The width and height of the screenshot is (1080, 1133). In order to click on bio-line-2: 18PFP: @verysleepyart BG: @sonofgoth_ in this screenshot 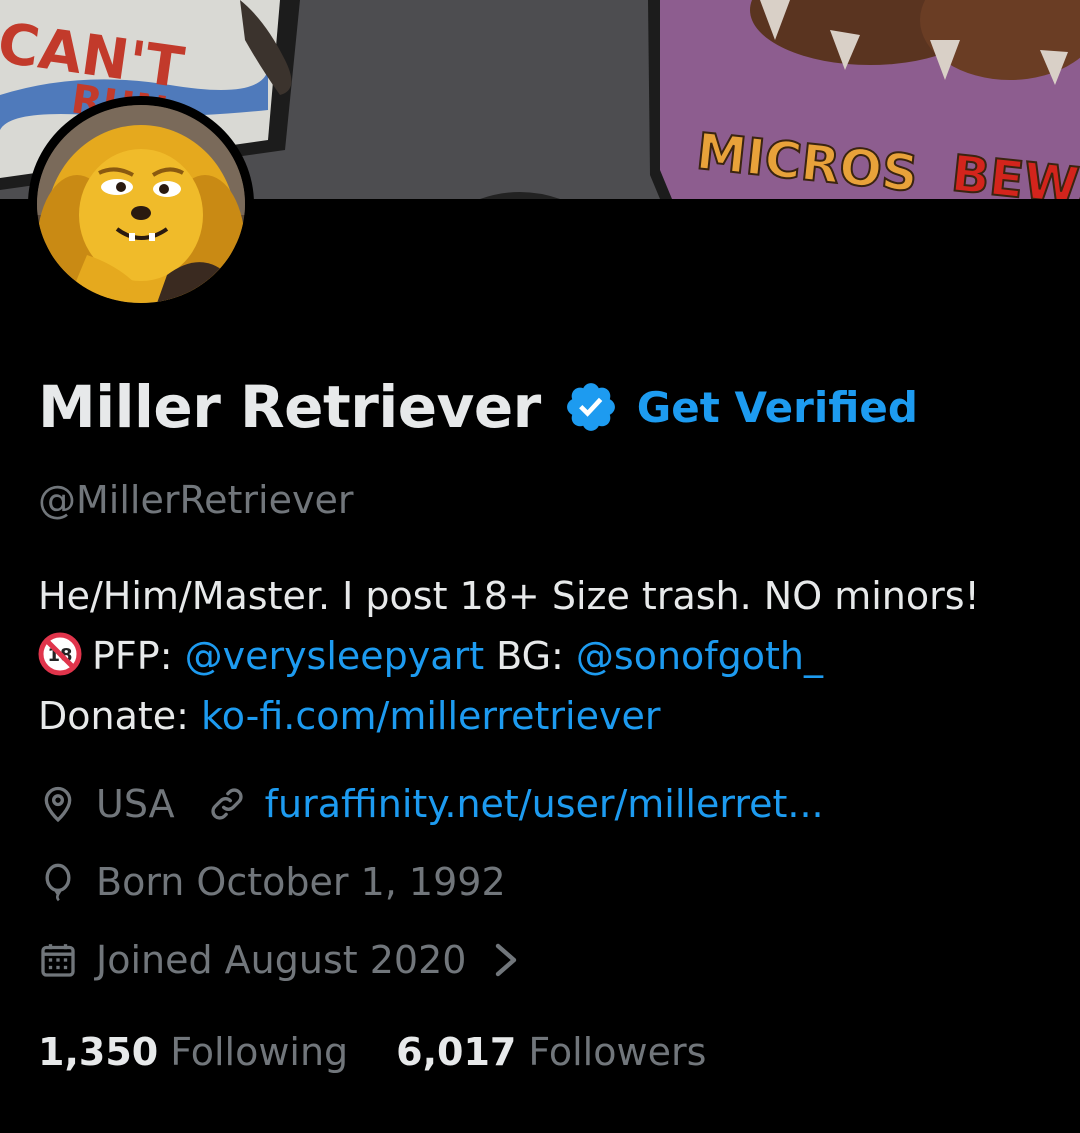, I will do `click(553, 656)`.